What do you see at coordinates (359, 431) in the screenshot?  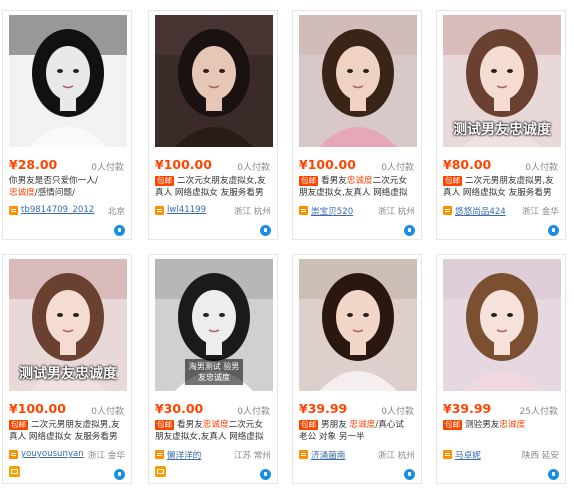 I see `product-title-link: 包邮 男朋友 忠诚度/真心试 老公 对象 另一半` at bounding box center [359, 431].